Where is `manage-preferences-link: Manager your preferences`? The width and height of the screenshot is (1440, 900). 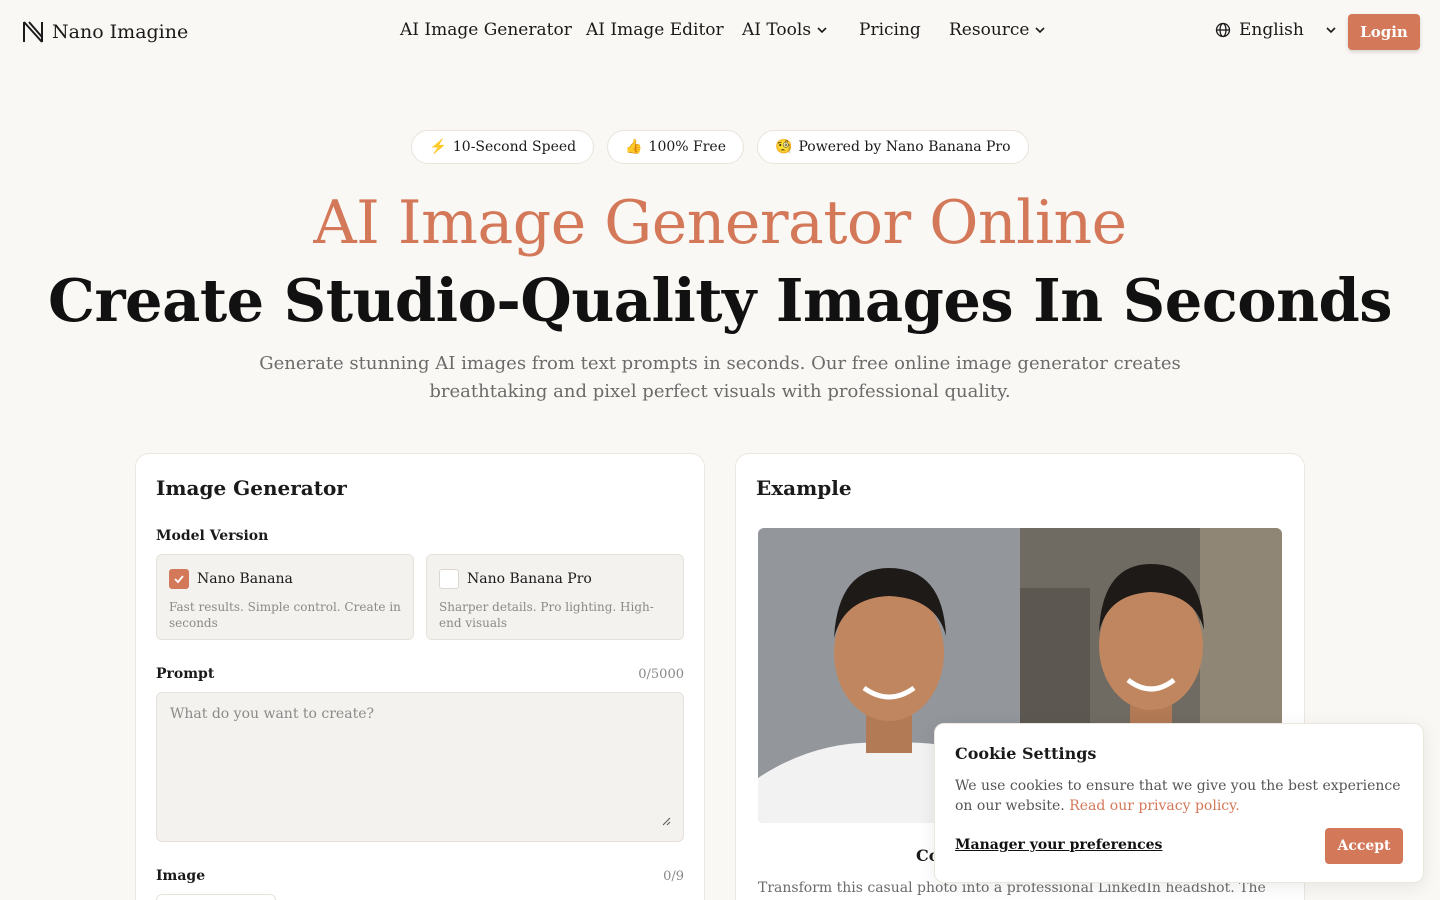
manage-preferences-link: Manager your preferences is located at coordinates (1058, 845).